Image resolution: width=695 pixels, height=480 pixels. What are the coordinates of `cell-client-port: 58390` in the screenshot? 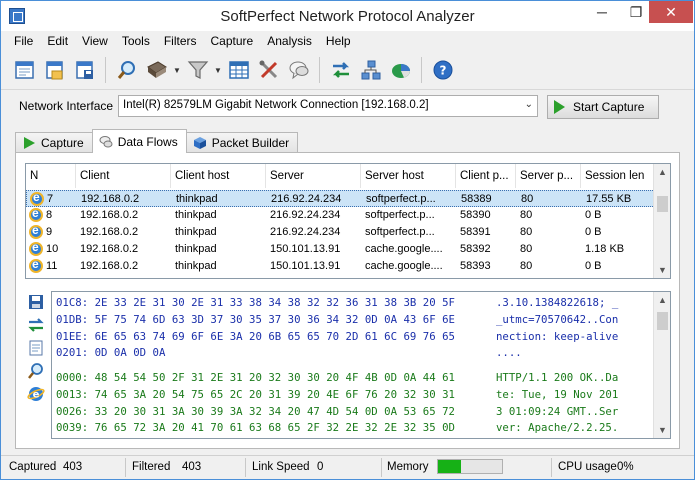 It's located at (475, 215).